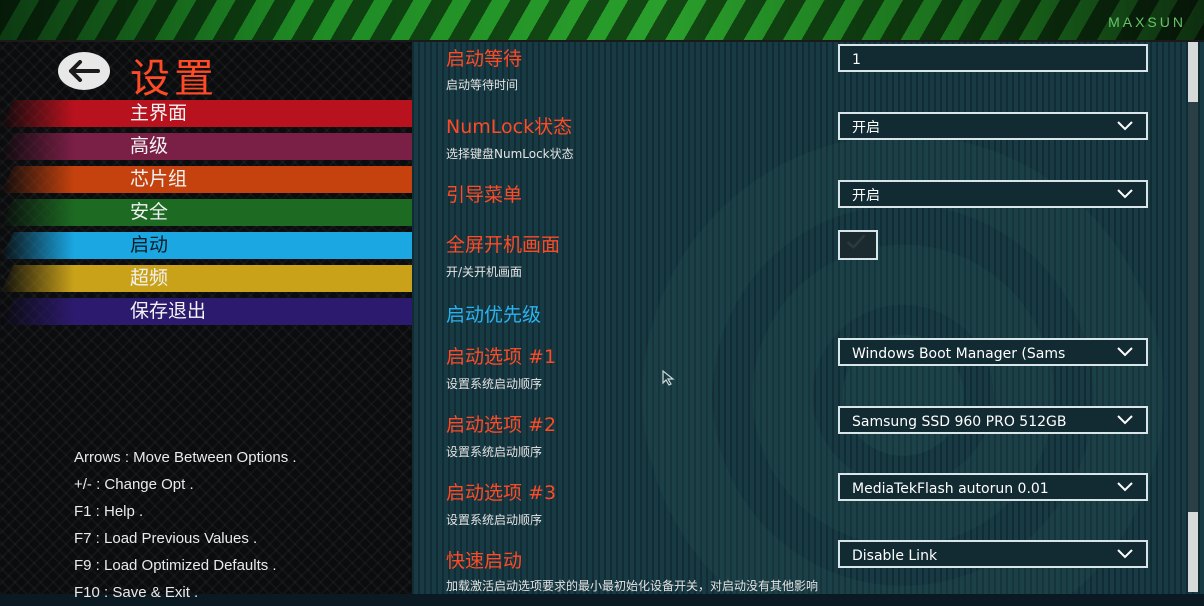 Image resolution: width=1204 pixels, height=606 pixels. What do you see at coordinates (159, 113) in the screenshot?
I see `sidebar-item-label: 主界面` at bounding box center [159, 113].